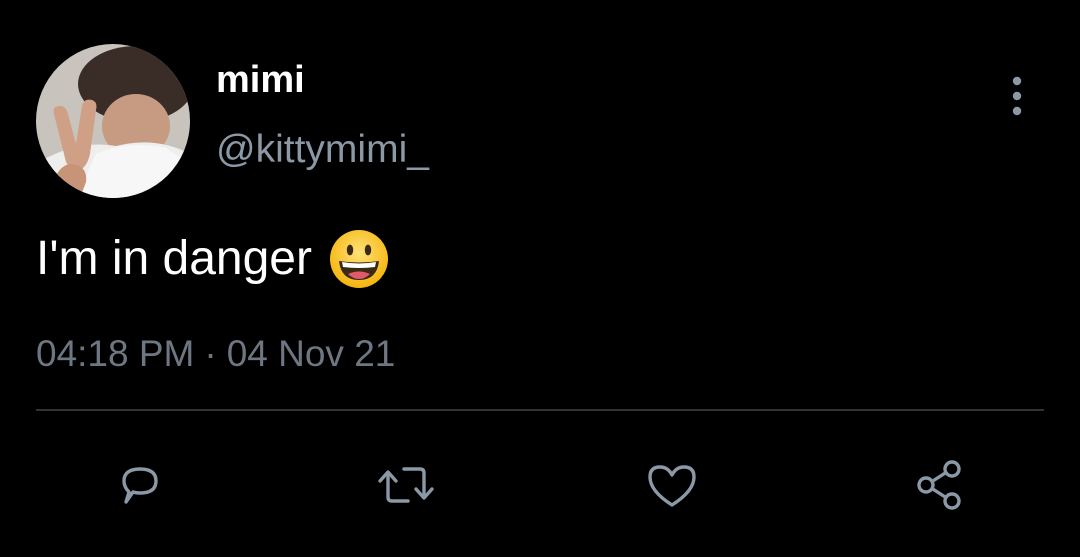  What do you see at coordinates (174, 258) in the screenshot?
I see `tweet-text-content: I'm in danger` at bounding box center [174, 258].